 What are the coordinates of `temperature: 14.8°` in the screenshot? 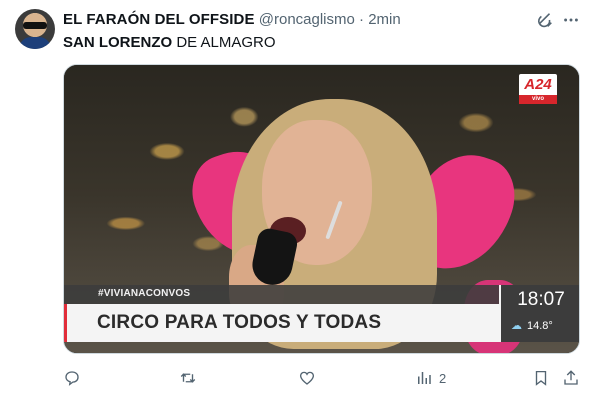 It's located at (540, 326).